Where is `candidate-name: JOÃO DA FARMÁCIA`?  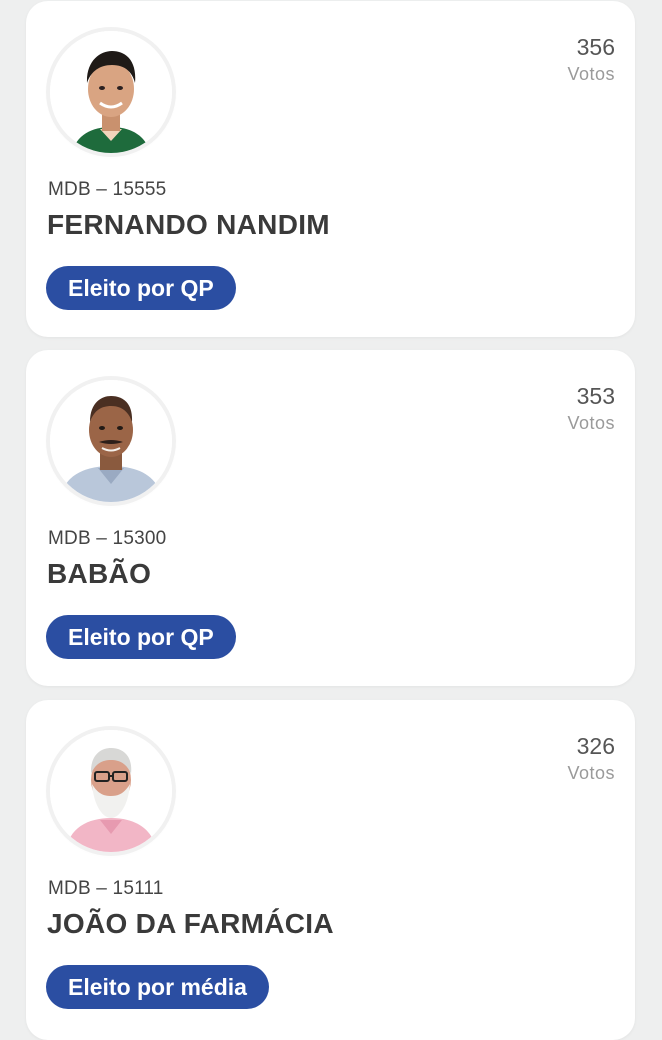 candidate-name: JOÃO DA FARMÁCIA is located at coordinates (190, 923).